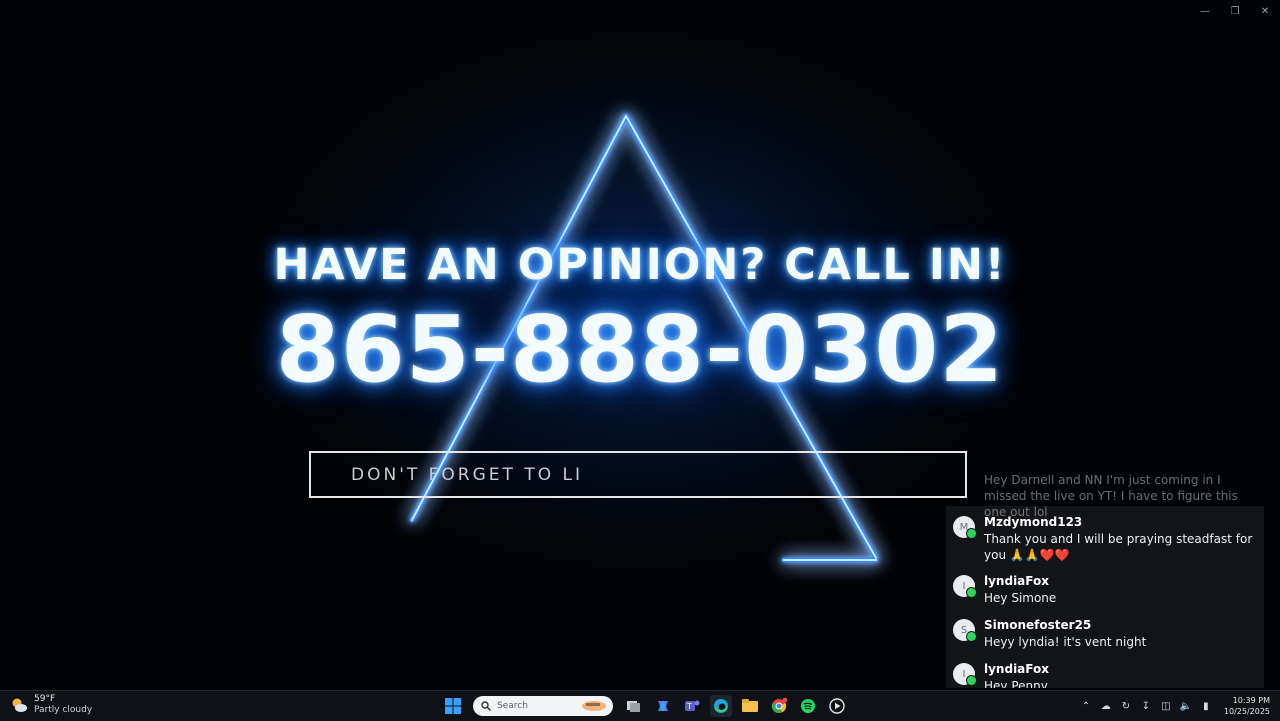 This screenshot has height=721, width=1280. Describe the element at coordinates (750, 706) in the screenshot. I see `file-explorer-icon` at that location.